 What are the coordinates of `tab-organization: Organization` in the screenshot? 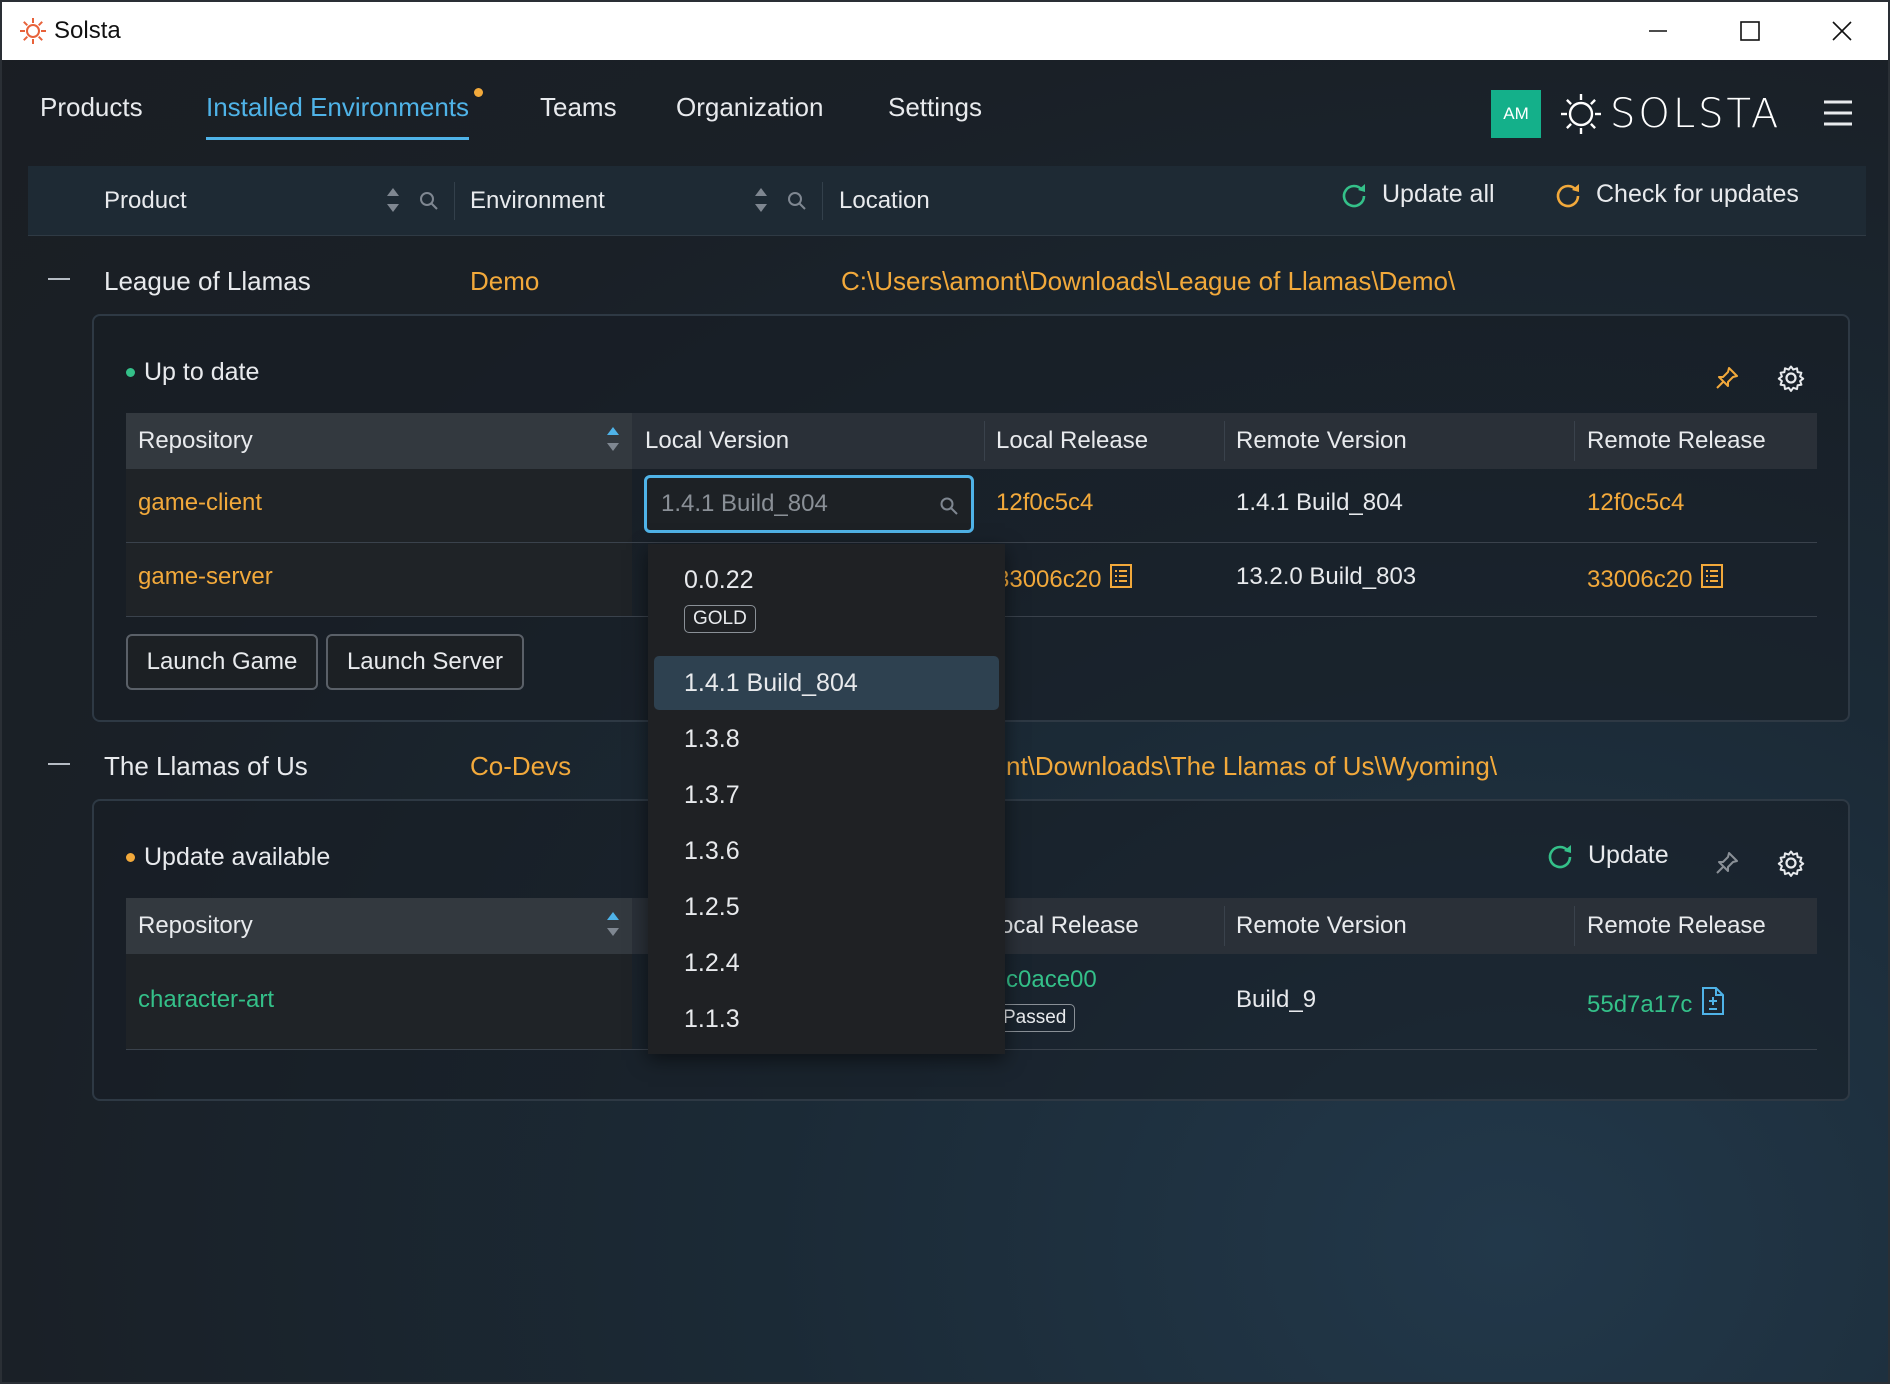 It's located at (749, 114).